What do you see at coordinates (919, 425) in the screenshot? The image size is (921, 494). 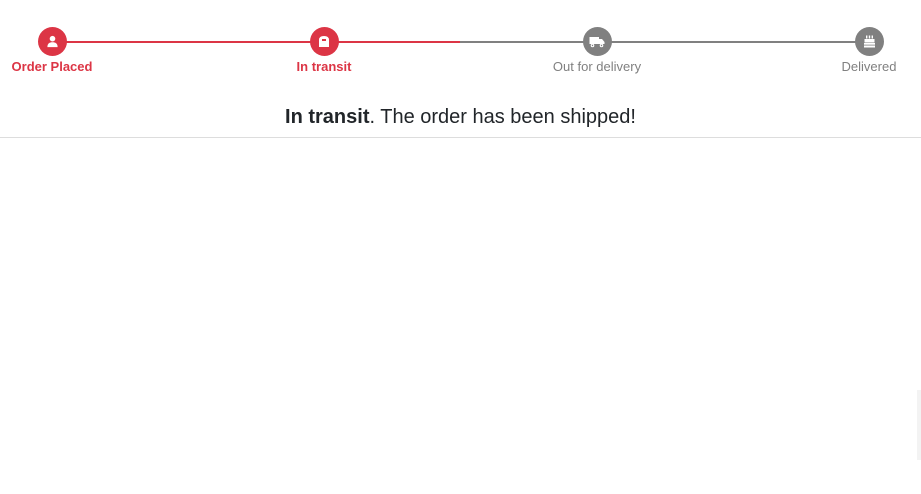 I see `scrollbar` at bounding box center [919, 425].